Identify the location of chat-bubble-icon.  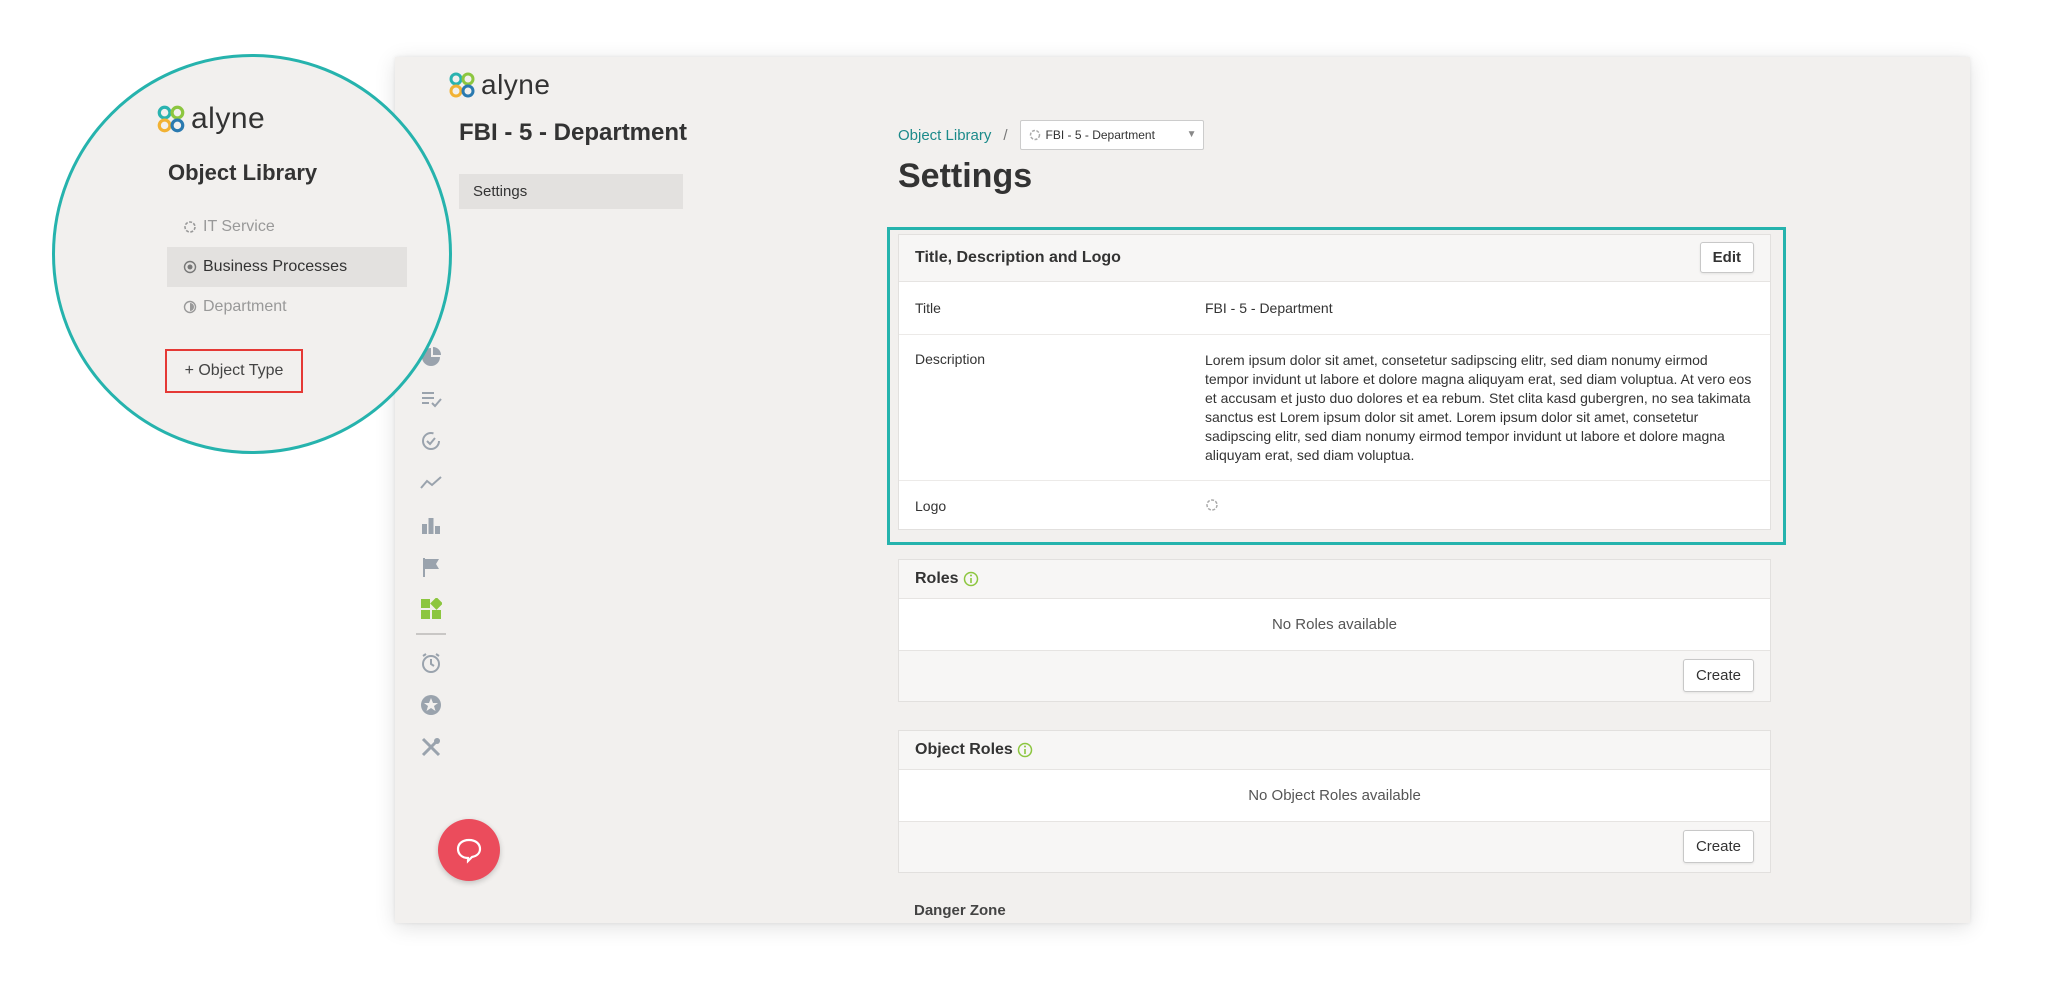
(469, 851).